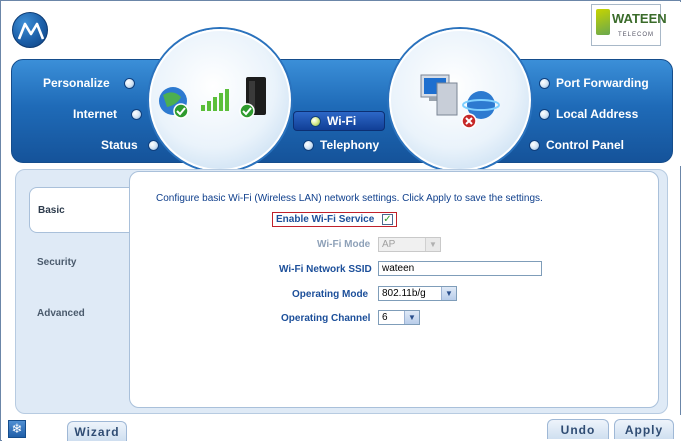  What do you see at coordinates (597, 114) in the screenshot?
I see `nav-local-address-label: Local Address` at bounding box center [597, 114].